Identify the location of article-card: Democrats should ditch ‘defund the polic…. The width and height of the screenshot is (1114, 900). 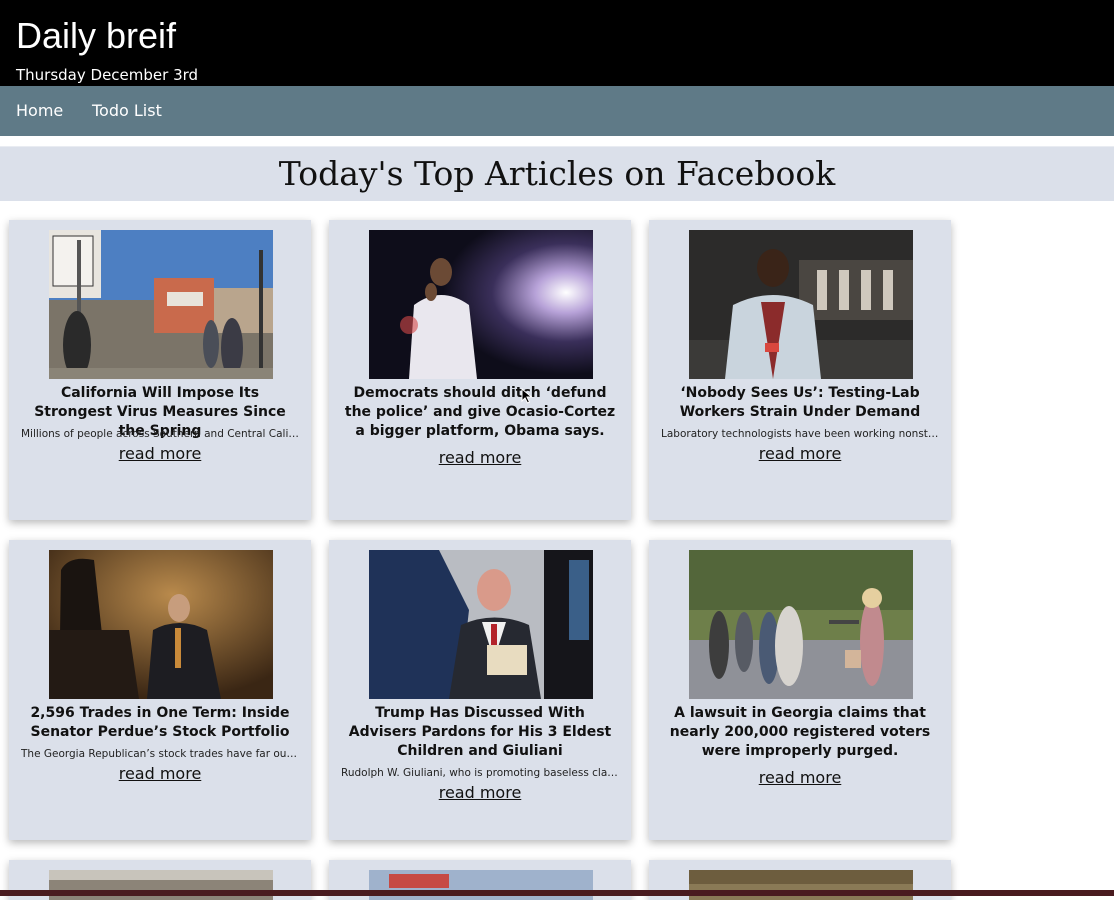
(480, 370).